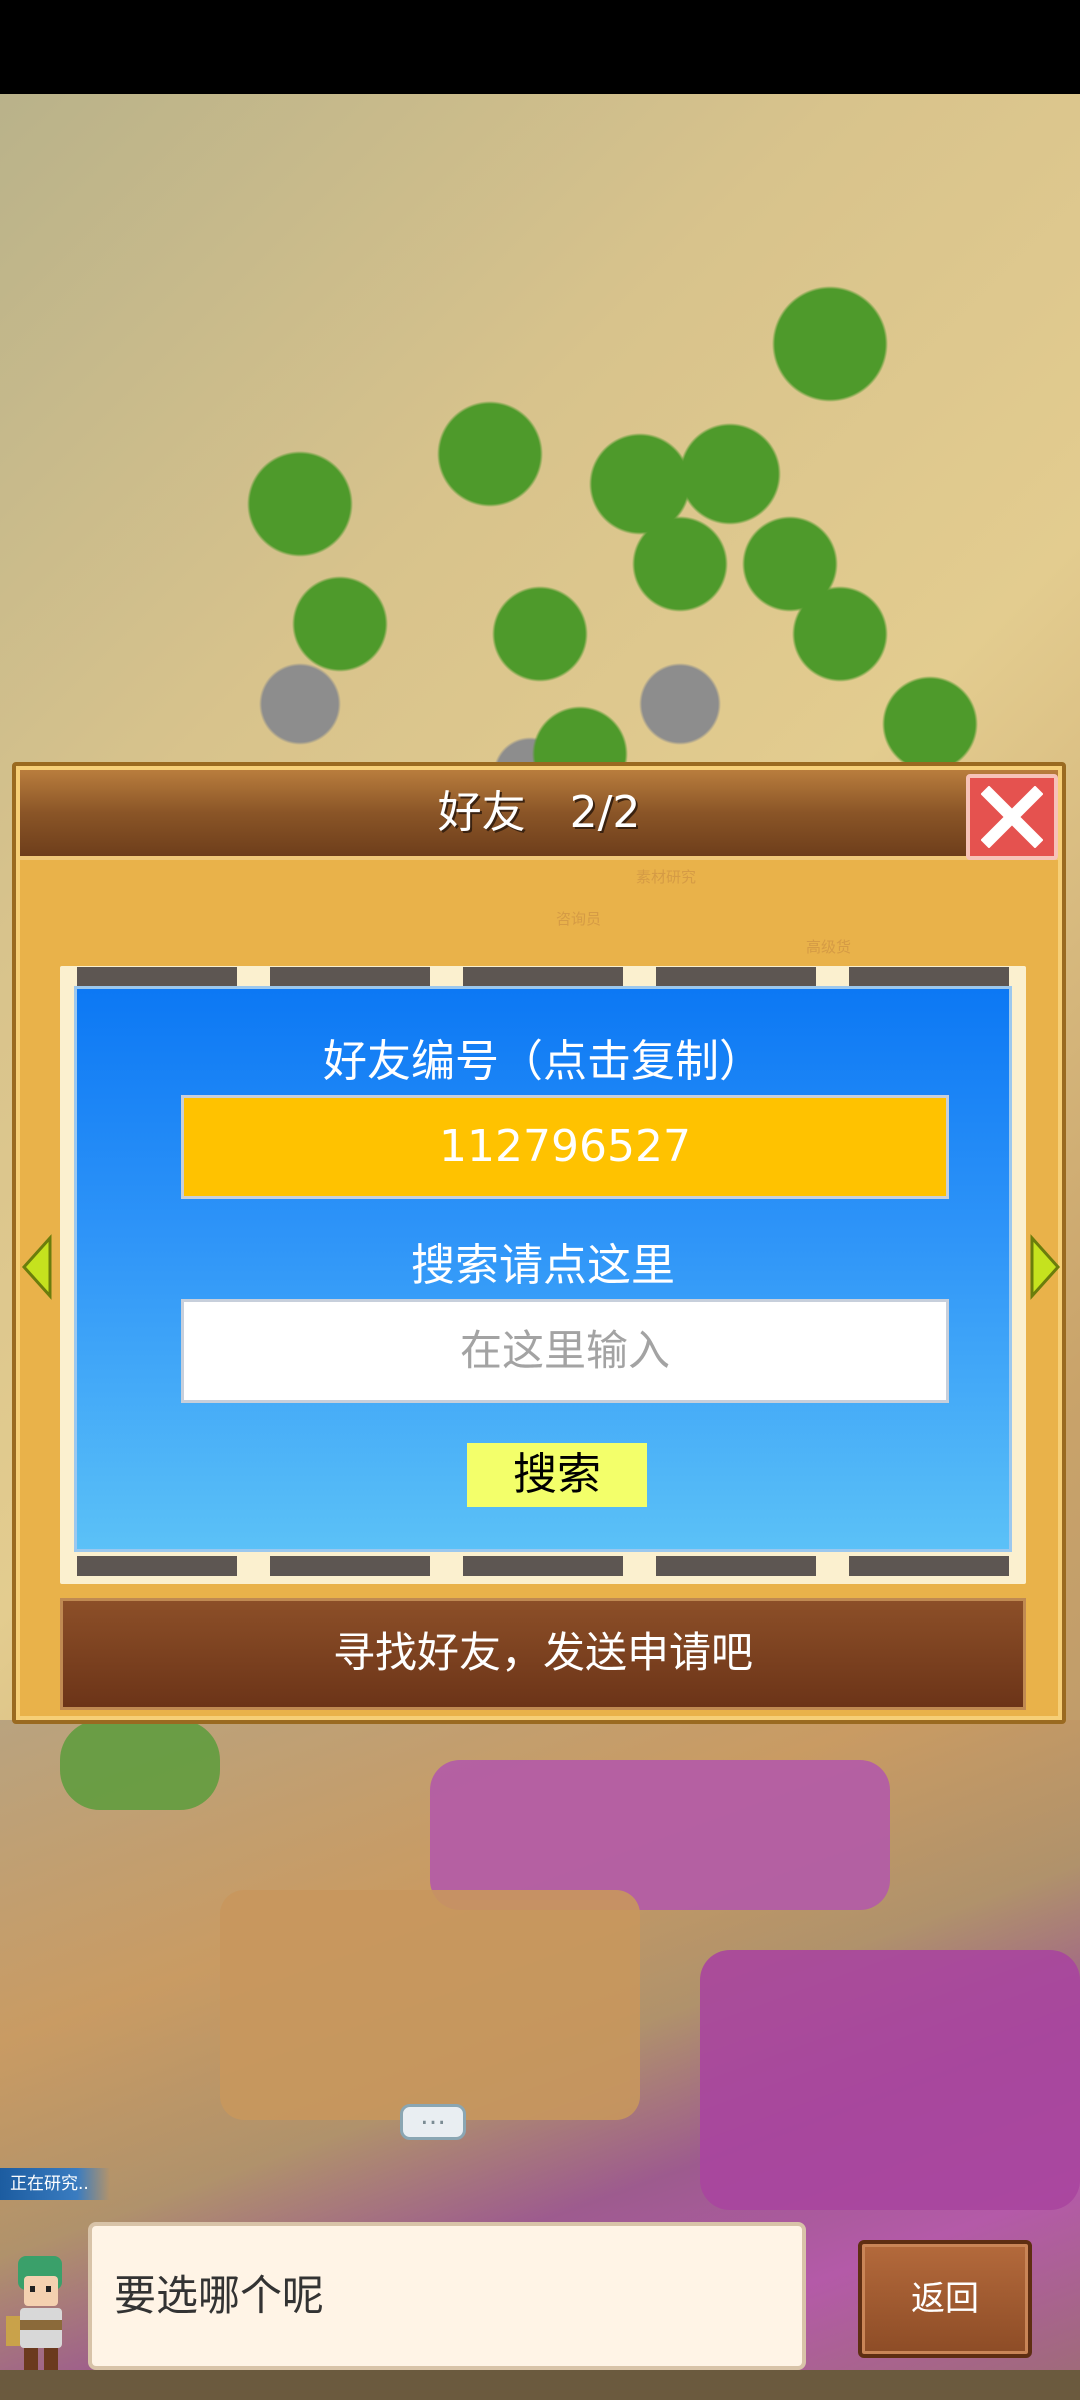  Describe the element at coordinates (55, 2184) in the screenshot. I see `research-status: 正在研究..` at that location.